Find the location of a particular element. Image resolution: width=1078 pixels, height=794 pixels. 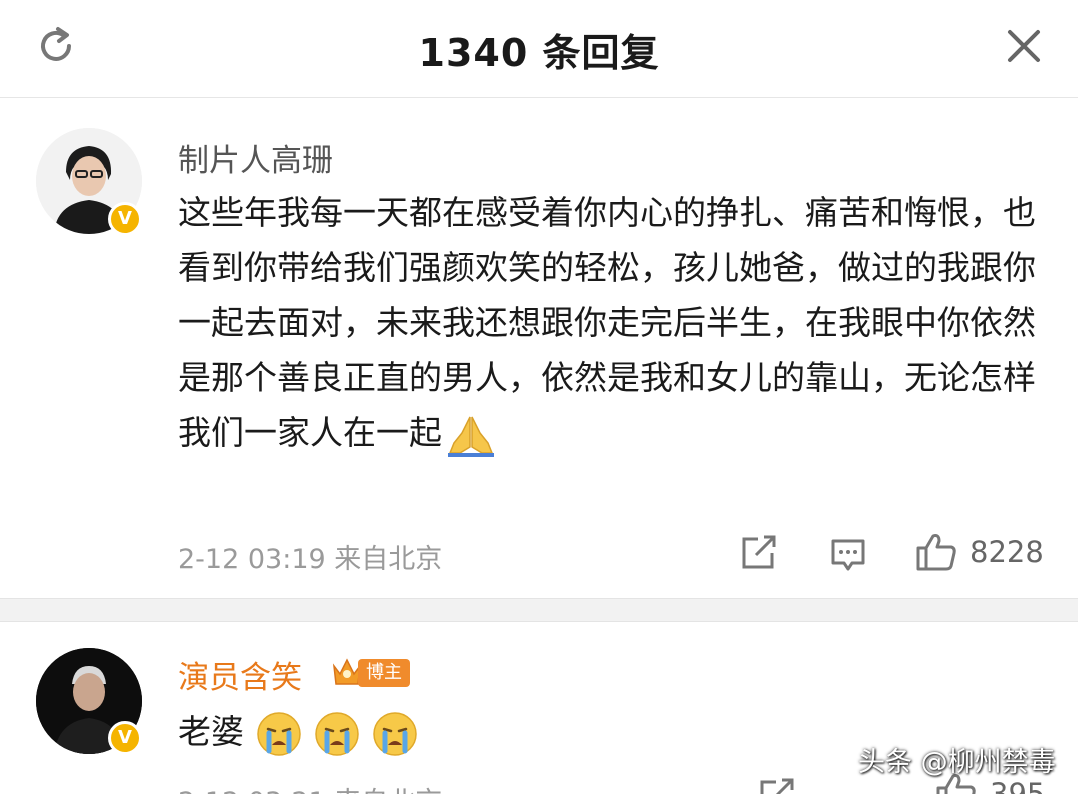

watermark: 头条 @柳州禁毒 is located at coordinates (957, 762).